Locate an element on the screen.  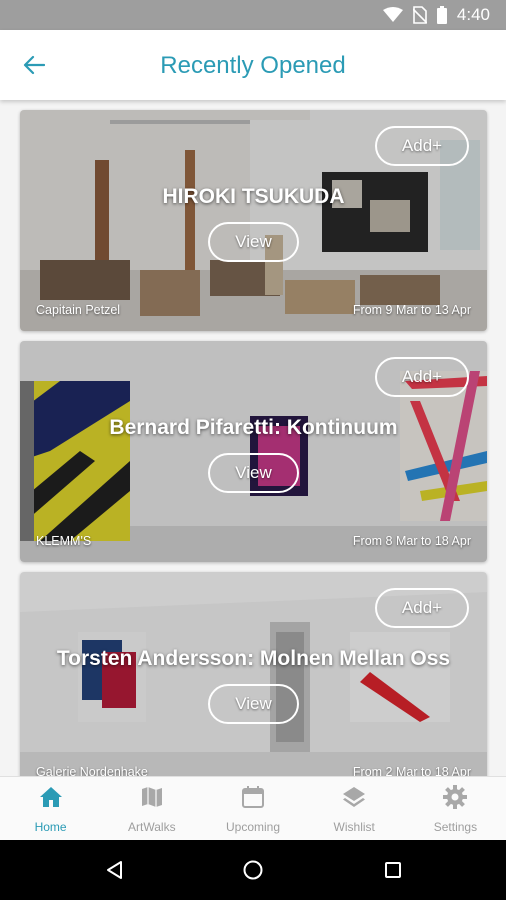
nav-item-artwalks: ArtWalks is located at coordinates (151, 808).